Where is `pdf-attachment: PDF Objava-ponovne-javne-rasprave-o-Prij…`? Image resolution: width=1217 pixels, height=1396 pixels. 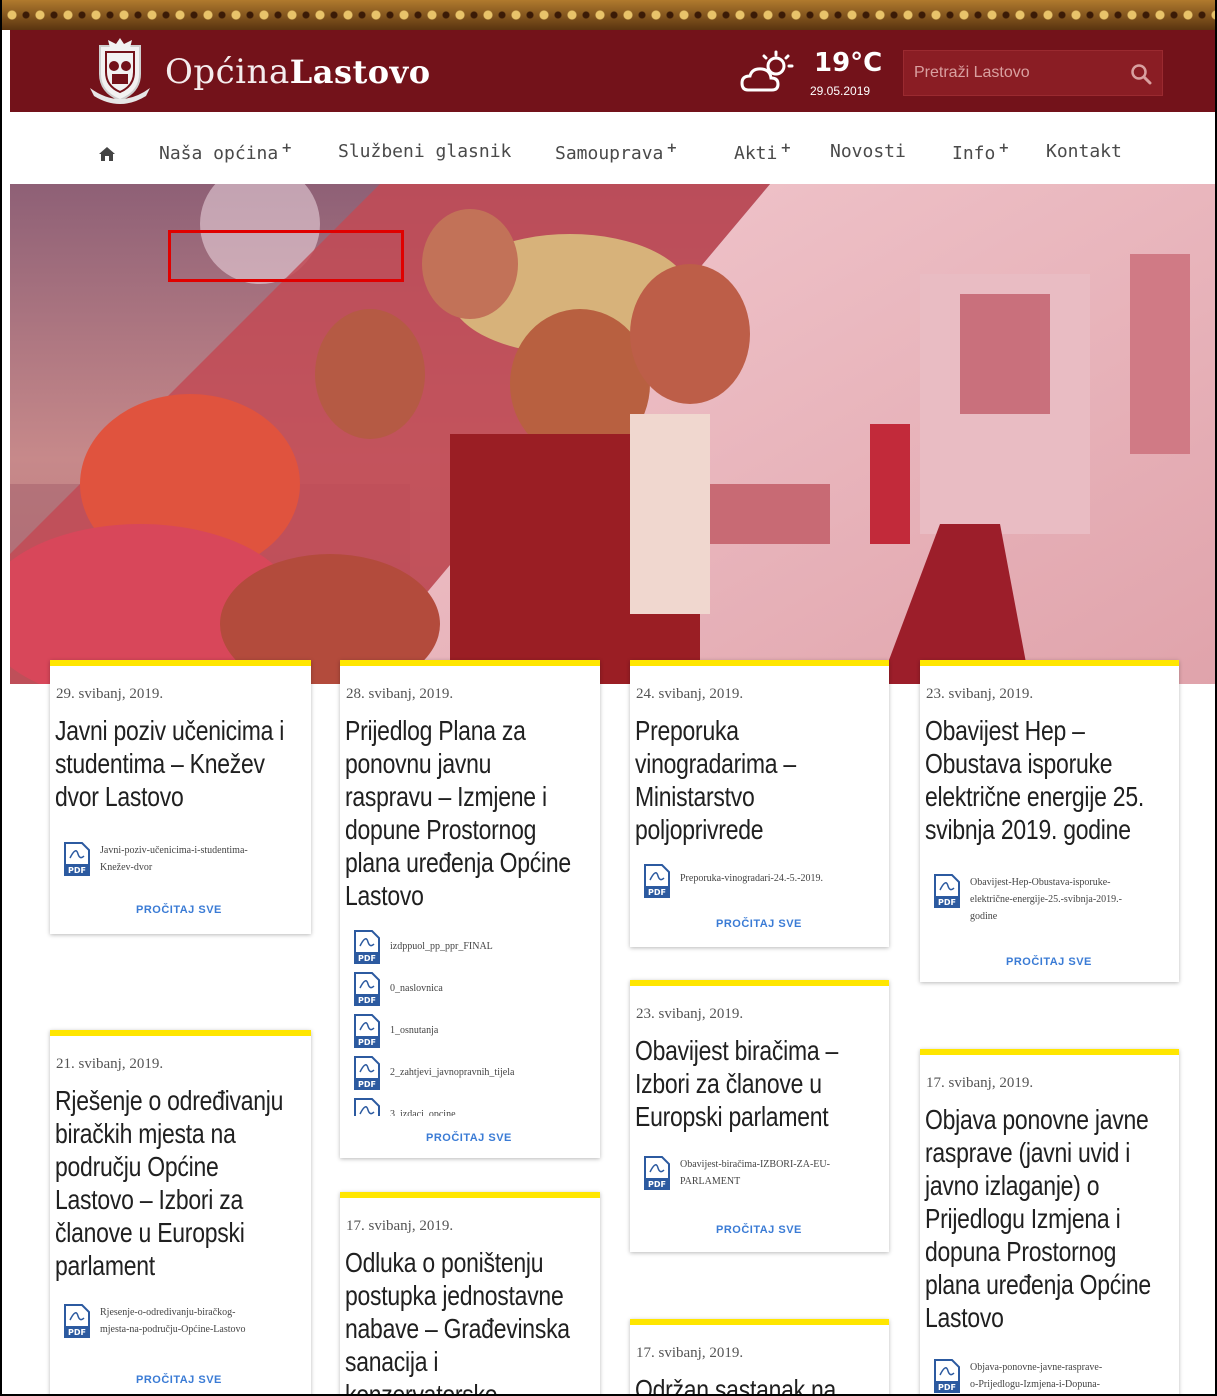
pdf-attachment: PDF Objava-ponovne-javne-rasprave-o-Prij… is located at coordinates (1018, 1376).